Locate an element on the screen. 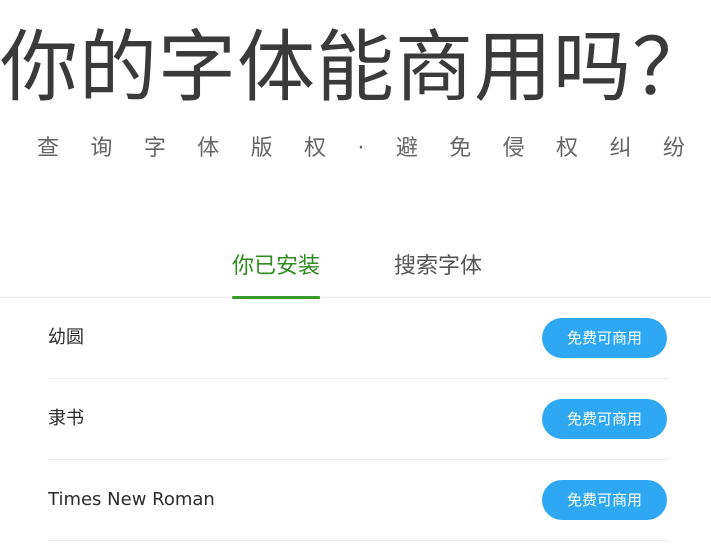 The width and height of the screenshot is (711, 551). page-subtitle: 查 询 字 体 版 权 · 避 免 侵 权 纠 纷 is located at coordinates (361, 149).